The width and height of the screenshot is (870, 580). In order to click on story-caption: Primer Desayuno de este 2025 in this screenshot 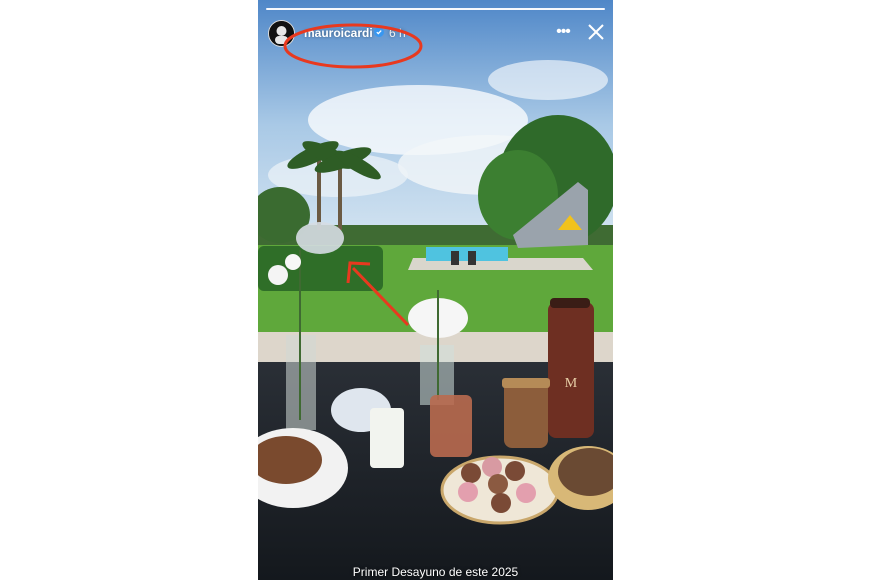, I will do `click(435, 572)`.